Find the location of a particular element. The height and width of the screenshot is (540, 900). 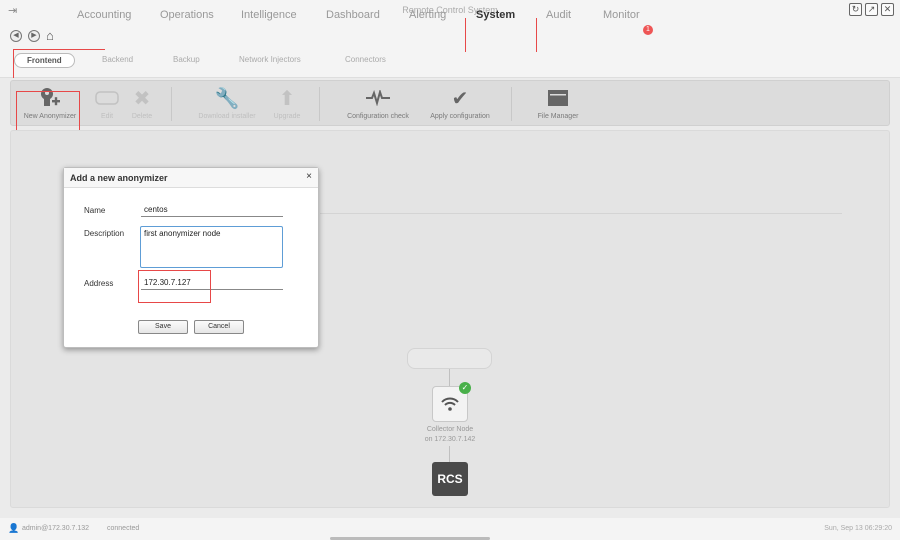

new-anonymizer-icon is located at coordinates (50, 98).